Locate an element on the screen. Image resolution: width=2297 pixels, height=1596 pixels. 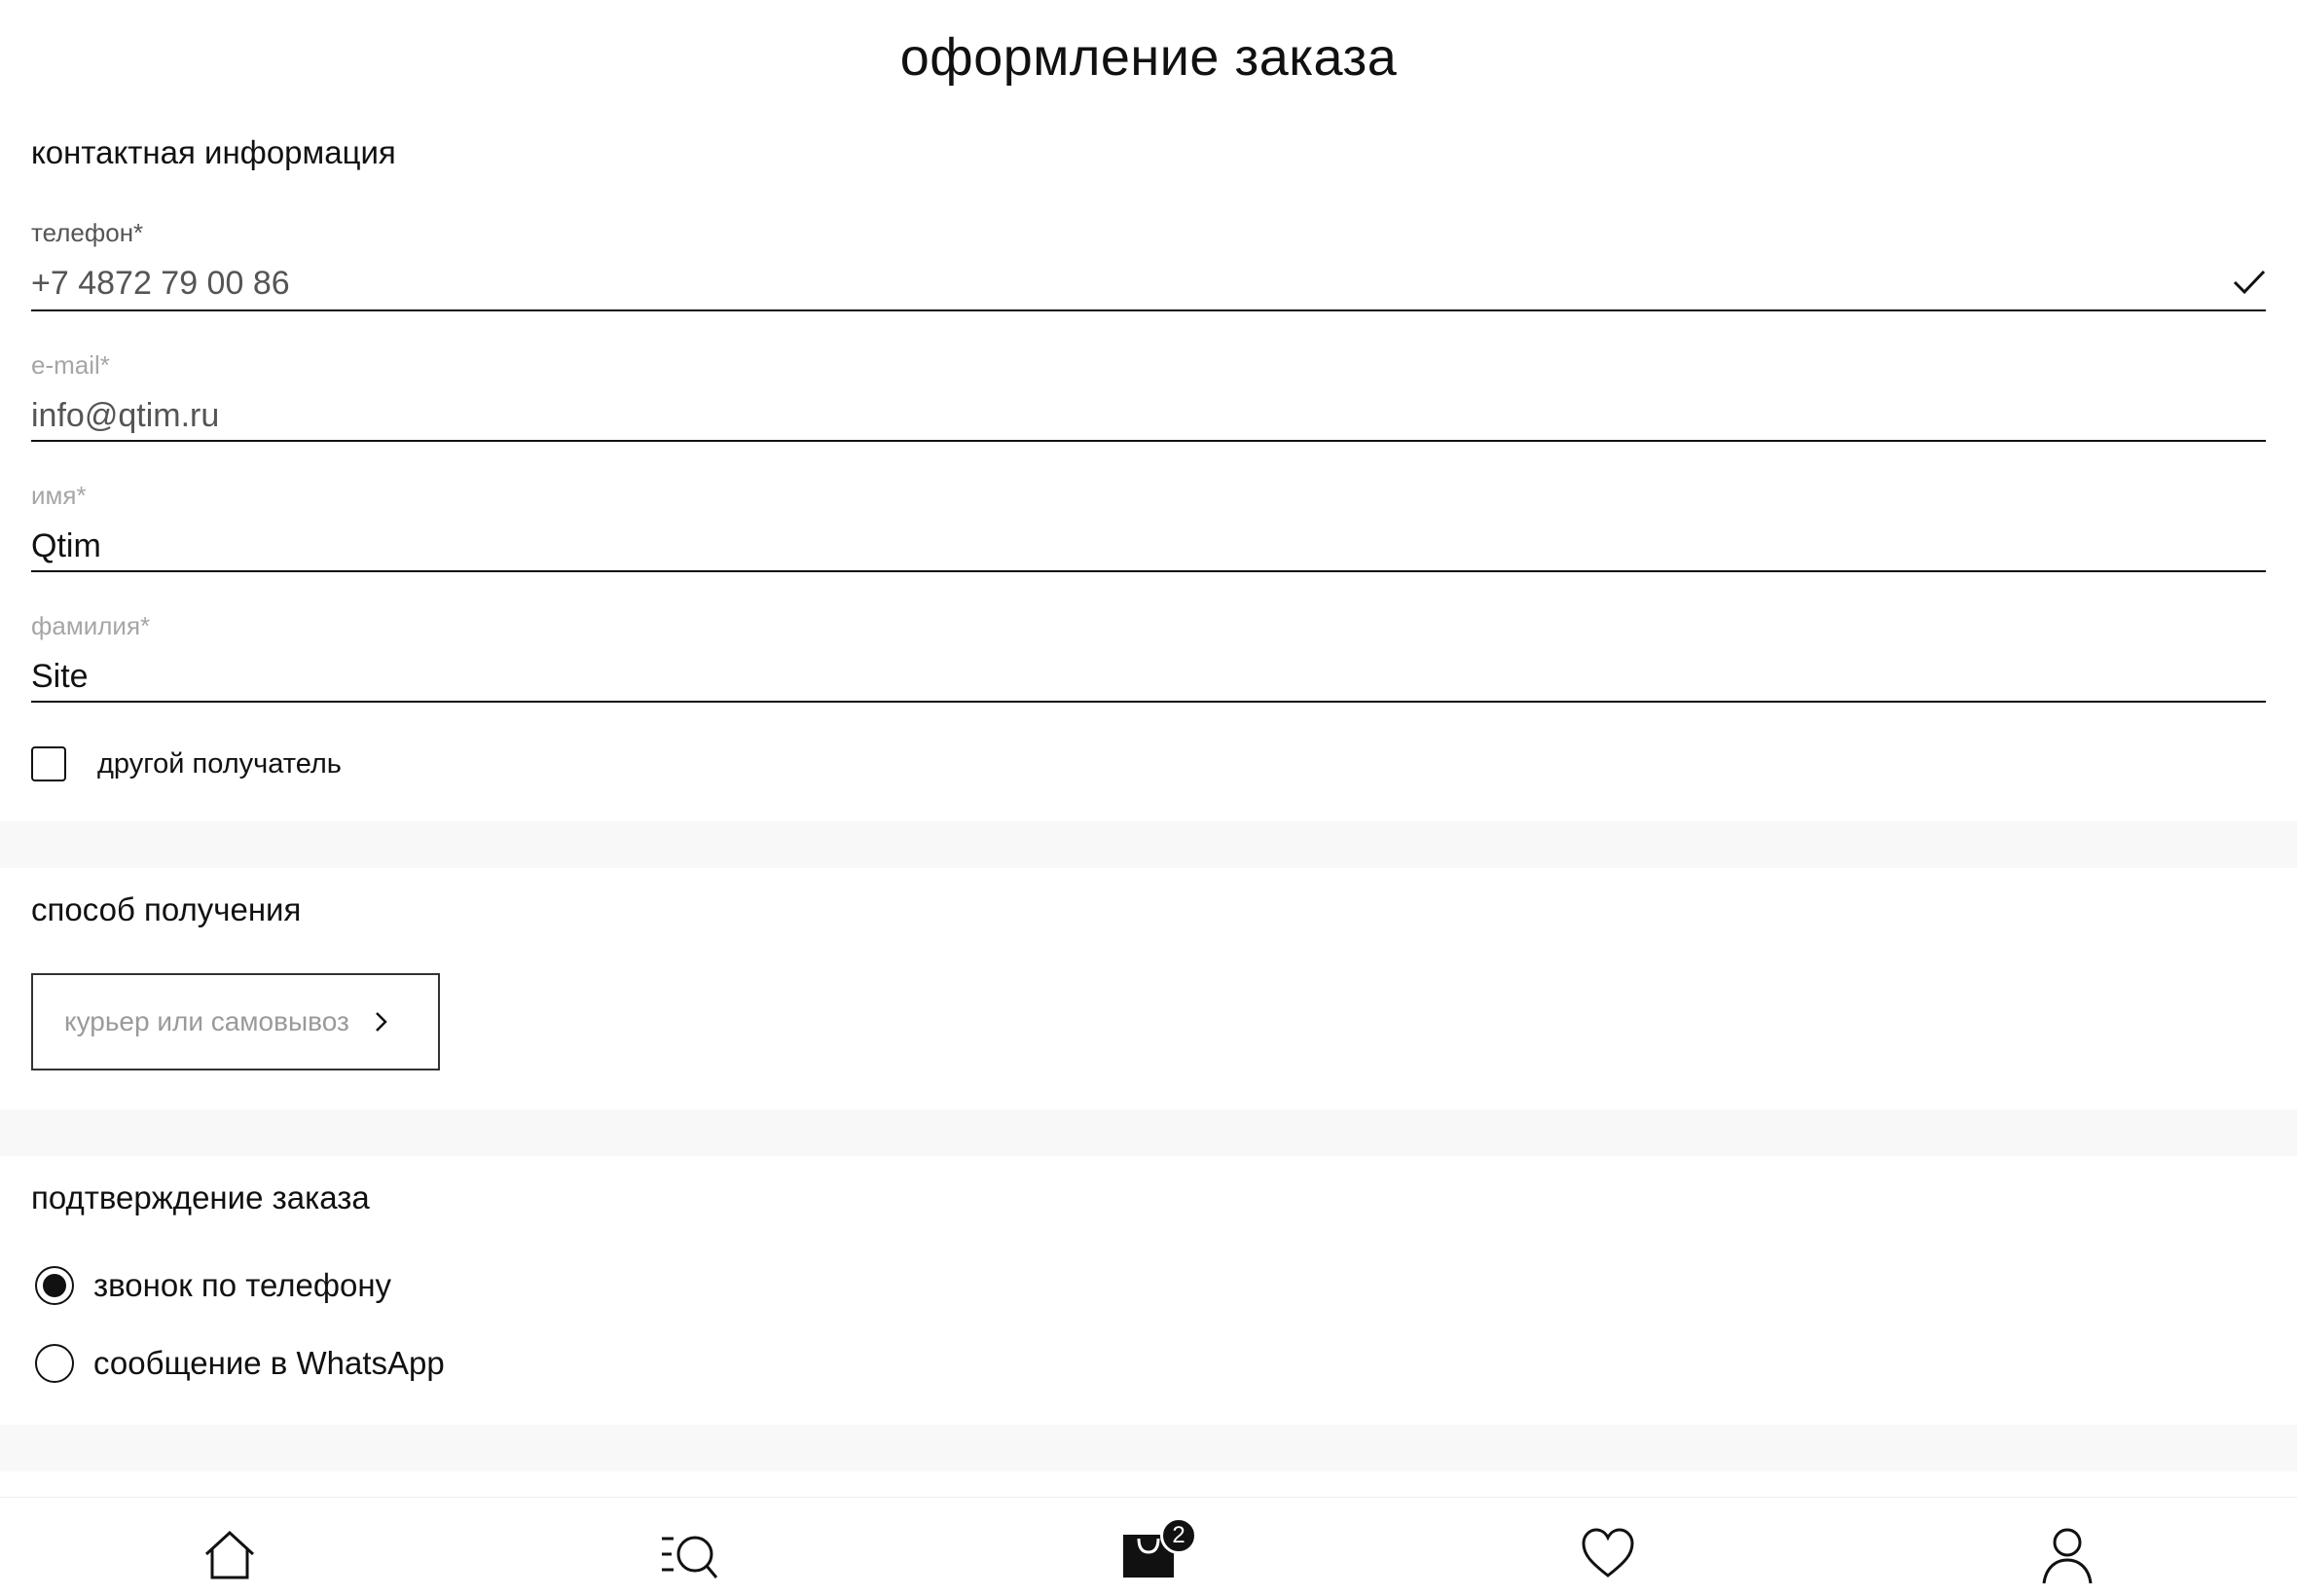
check-icon is located at coordinates (2250, 282).